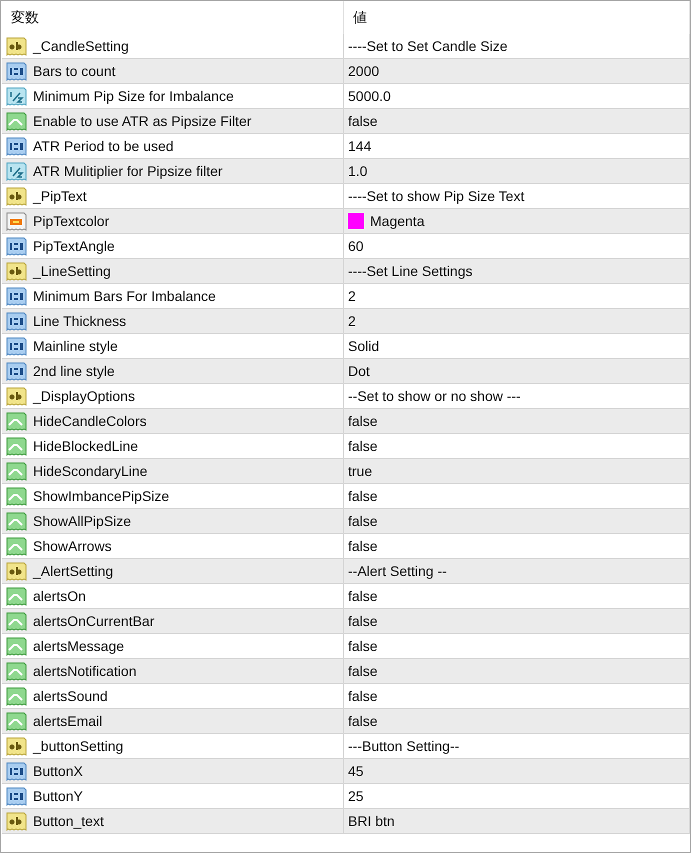 Image resolution: width=691 pixels, height=853 pixels. Describe the element at coordinates (90, 471) in the screenshot. I see `variable-name: HideScondaryLine` at that location.